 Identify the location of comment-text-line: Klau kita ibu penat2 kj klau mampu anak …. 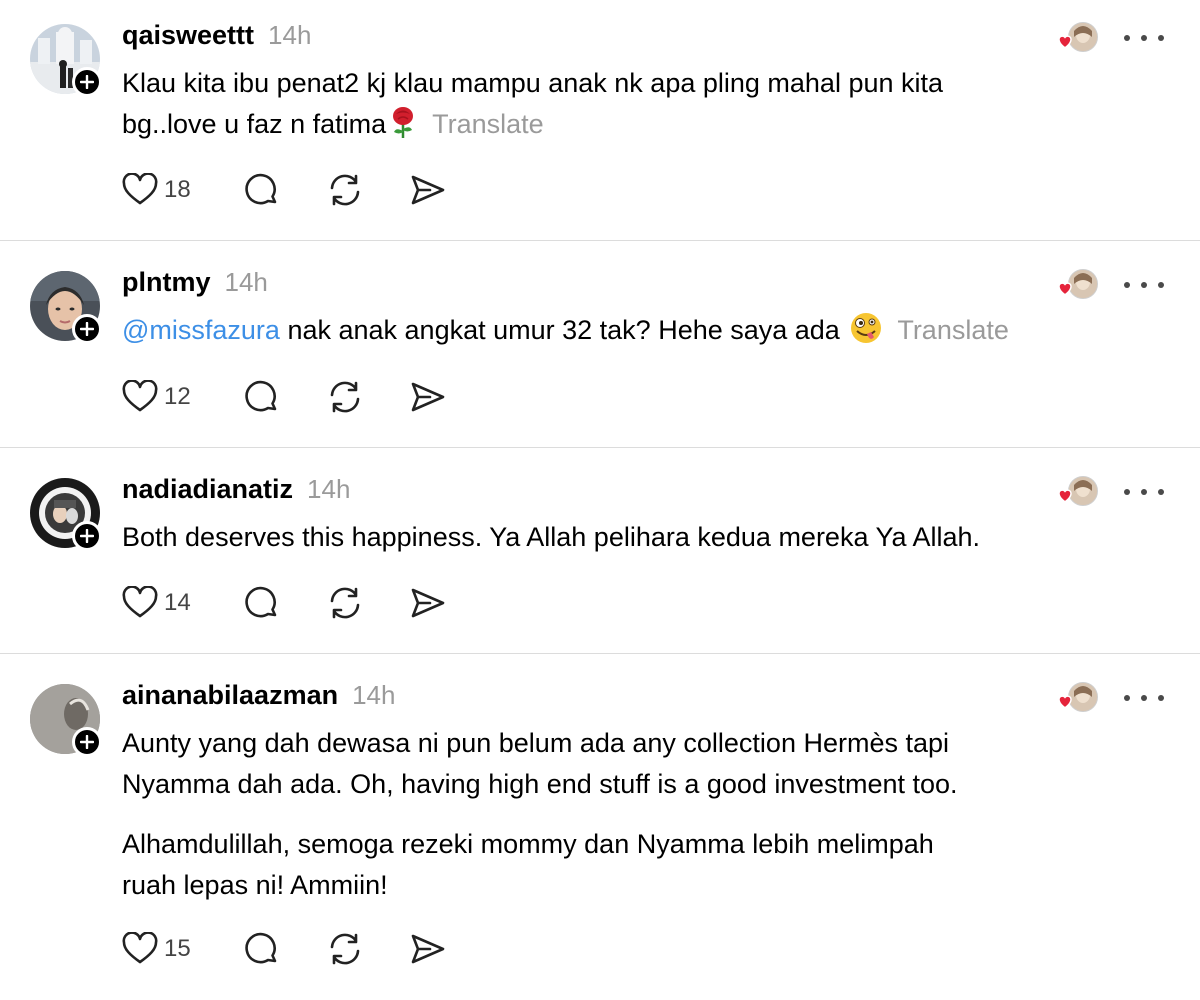
(533, 83).